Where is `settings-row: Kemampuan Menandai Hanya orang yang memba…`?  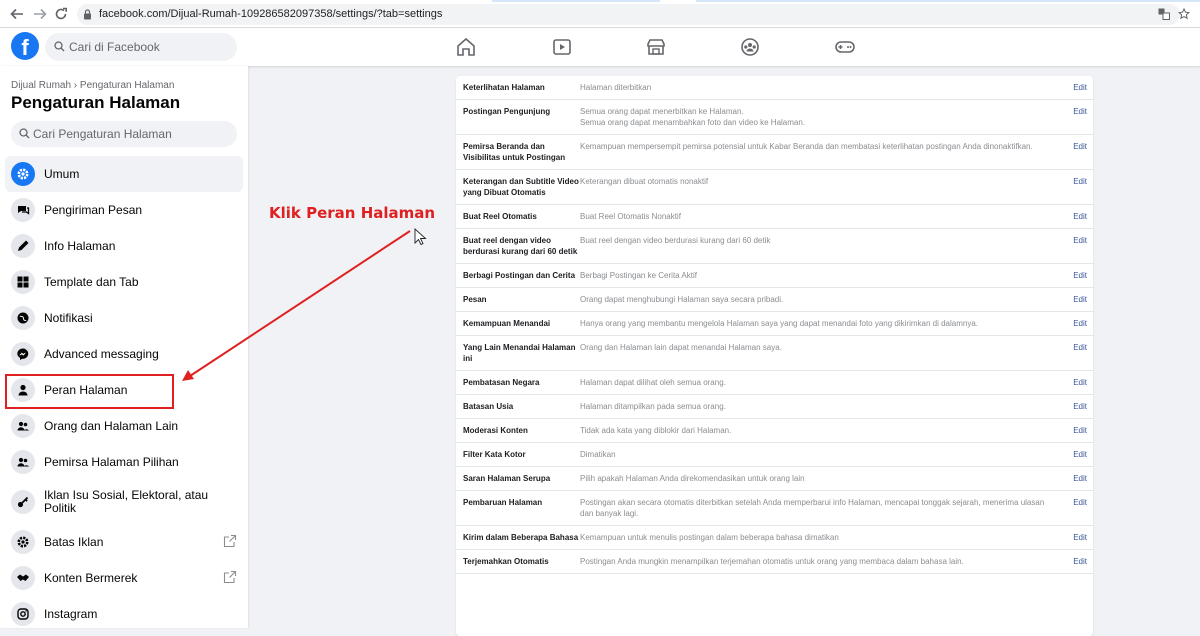 settings-row: Kemampuan Menandai Hanya orang yang memba… is located at coordinates (774, 324).